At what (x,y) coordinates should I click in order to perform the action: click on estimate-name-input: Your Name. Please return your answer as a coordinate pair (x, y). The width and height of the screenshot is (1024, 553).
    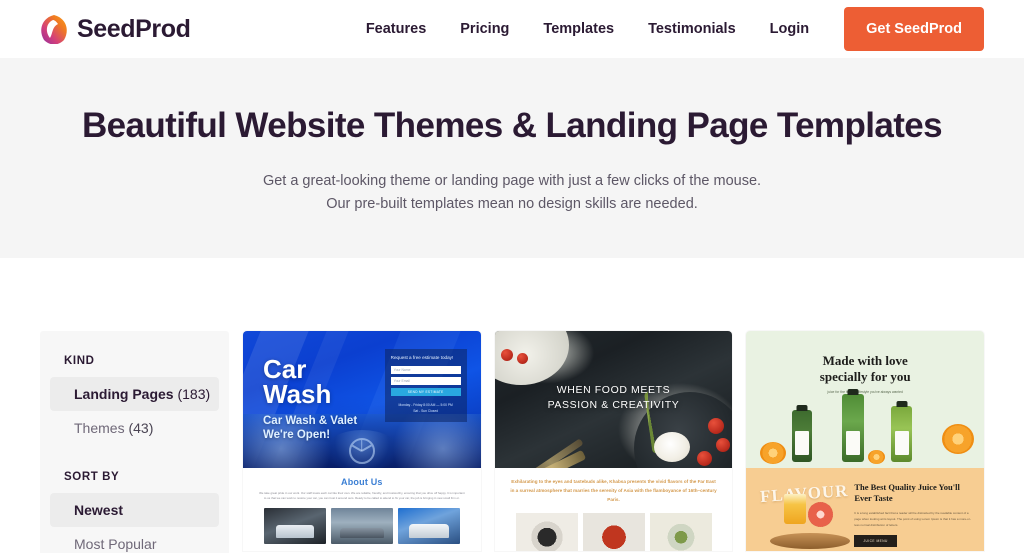
    Looking at the image, I should click on (425, 369).